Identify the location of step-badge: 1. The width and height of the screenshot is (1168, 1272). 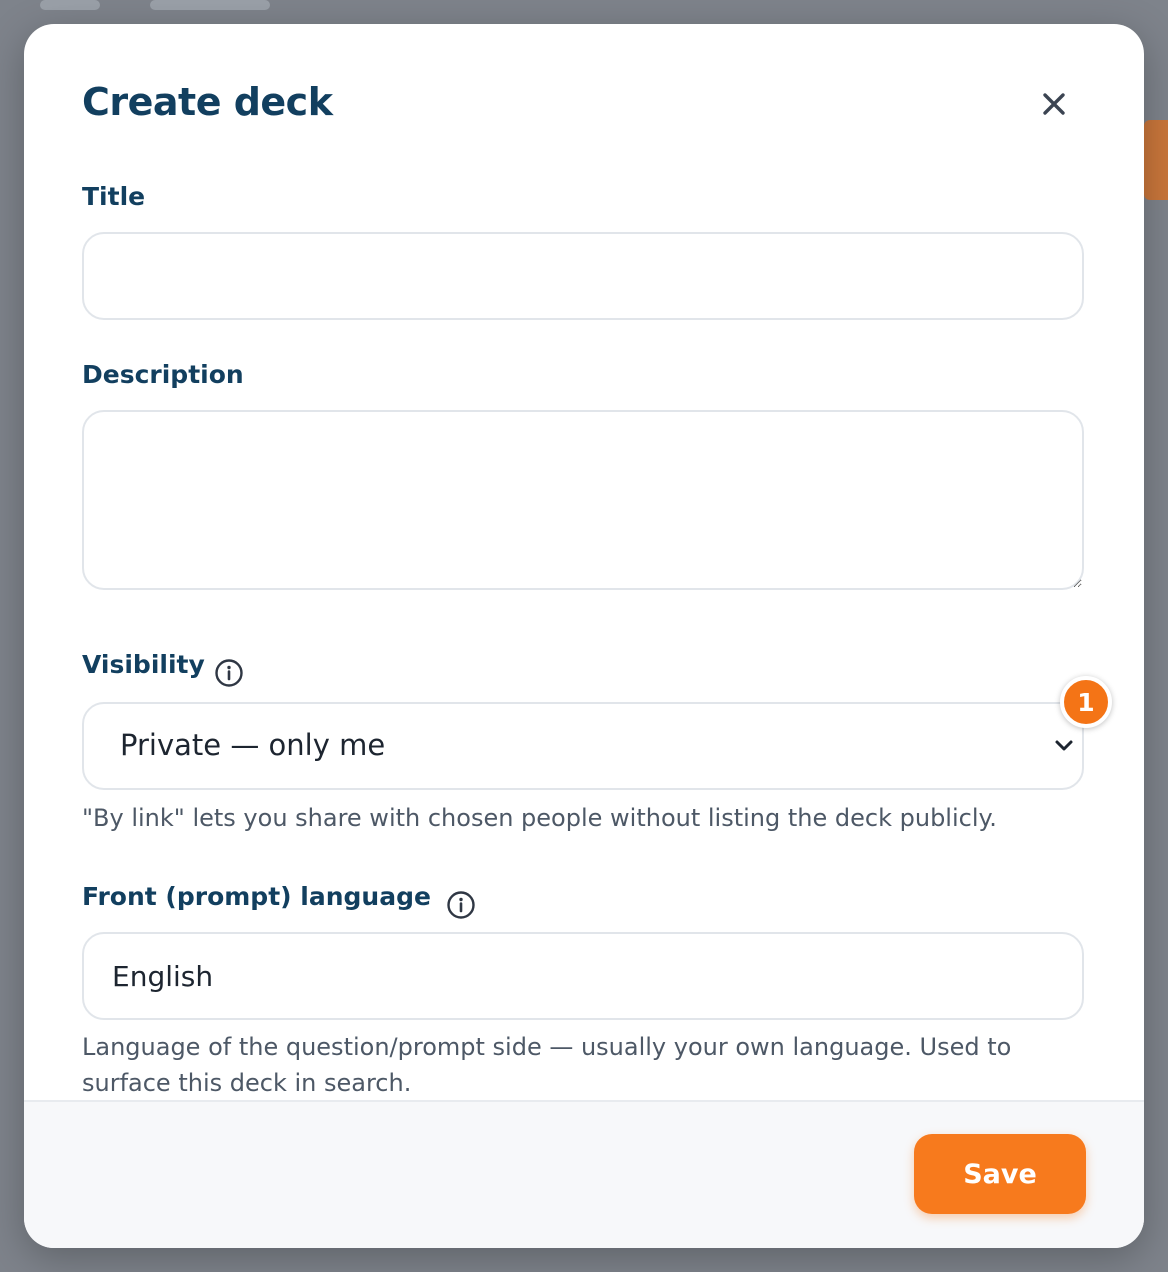
(1086, 702).